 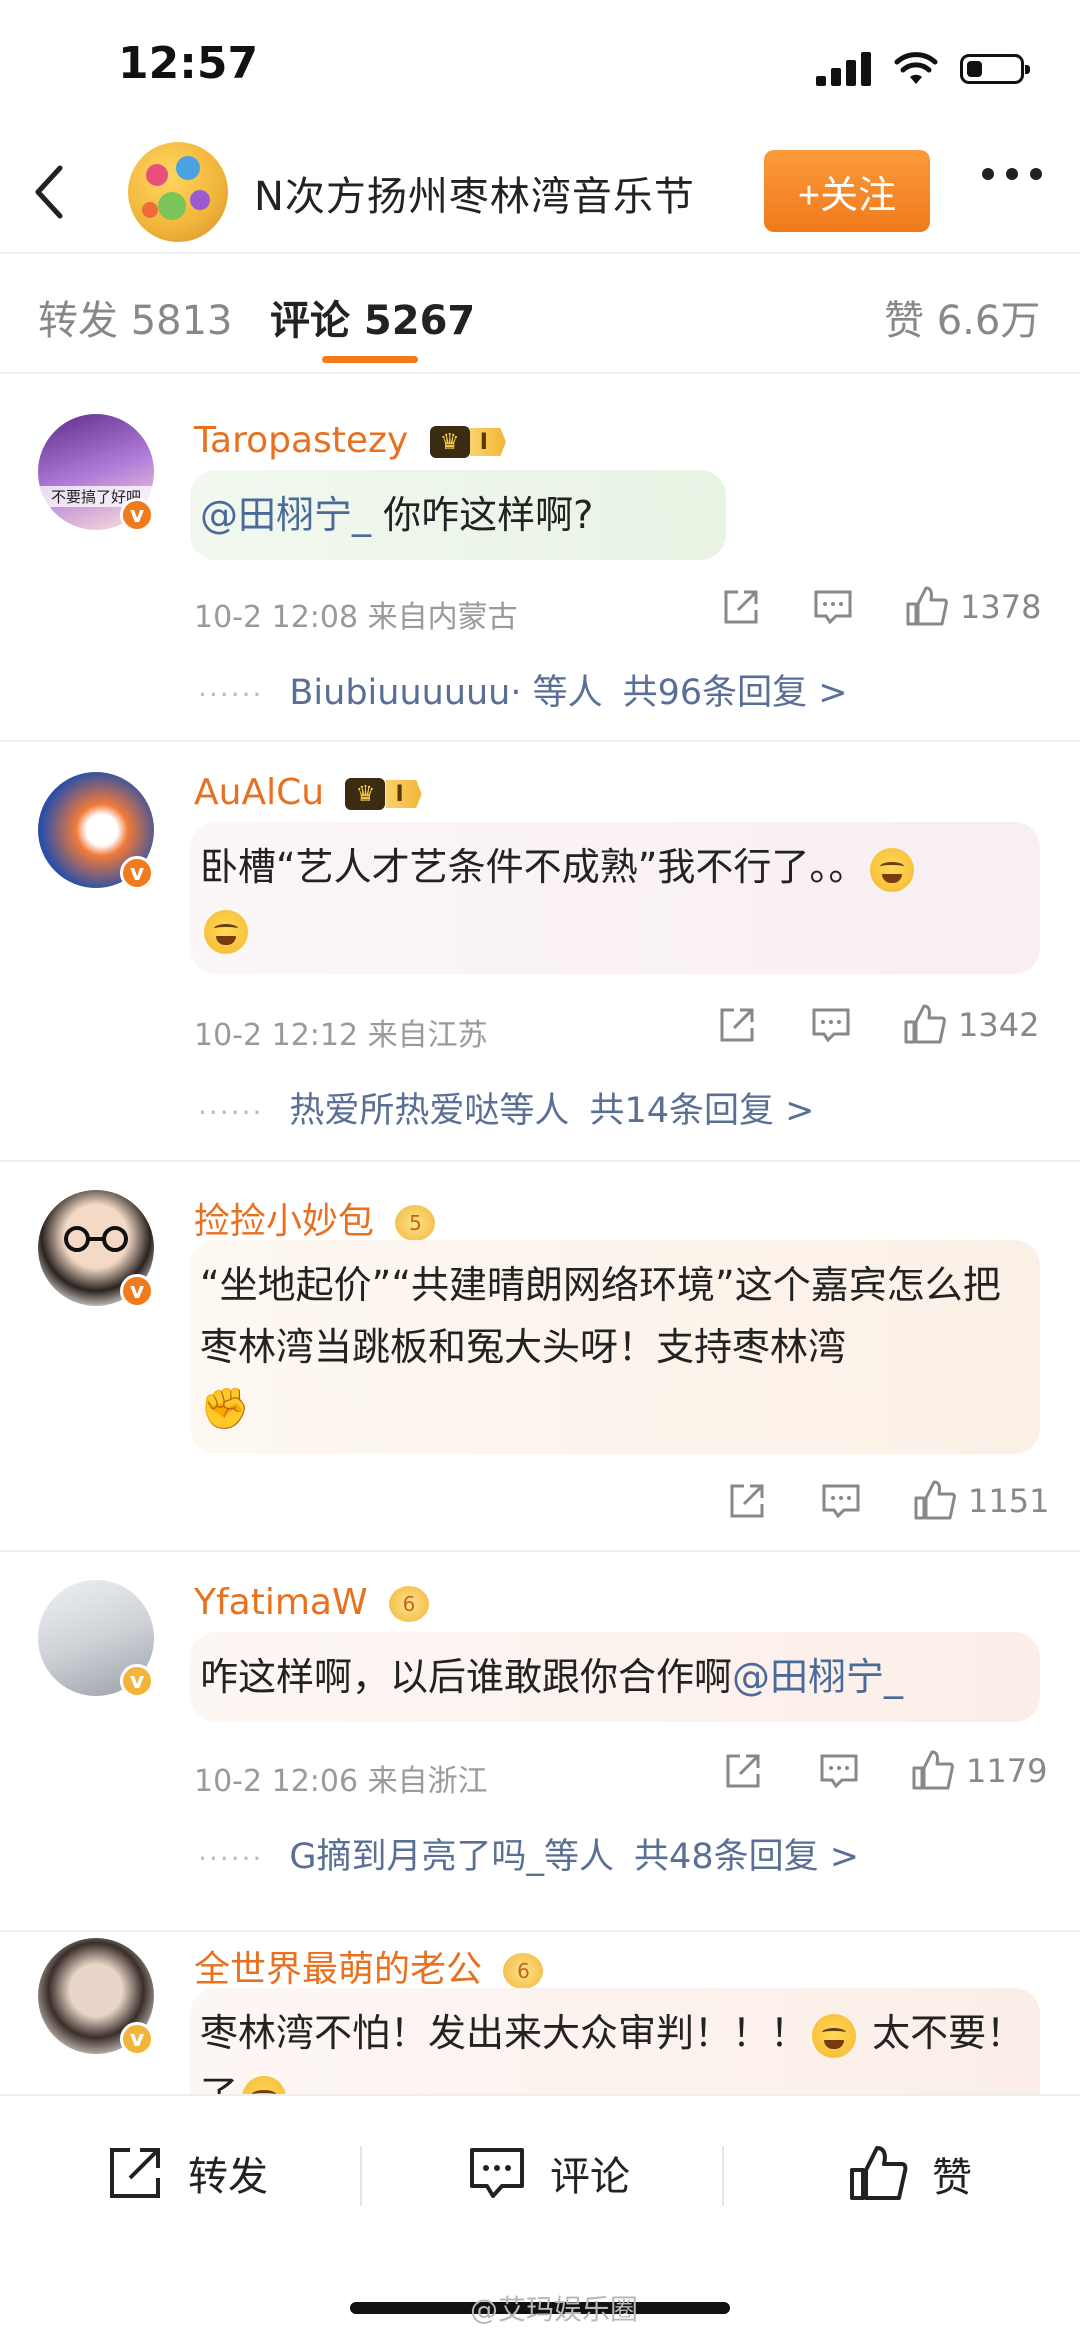 I want to click on like-button: 1179, so click(x=978, y=1771).